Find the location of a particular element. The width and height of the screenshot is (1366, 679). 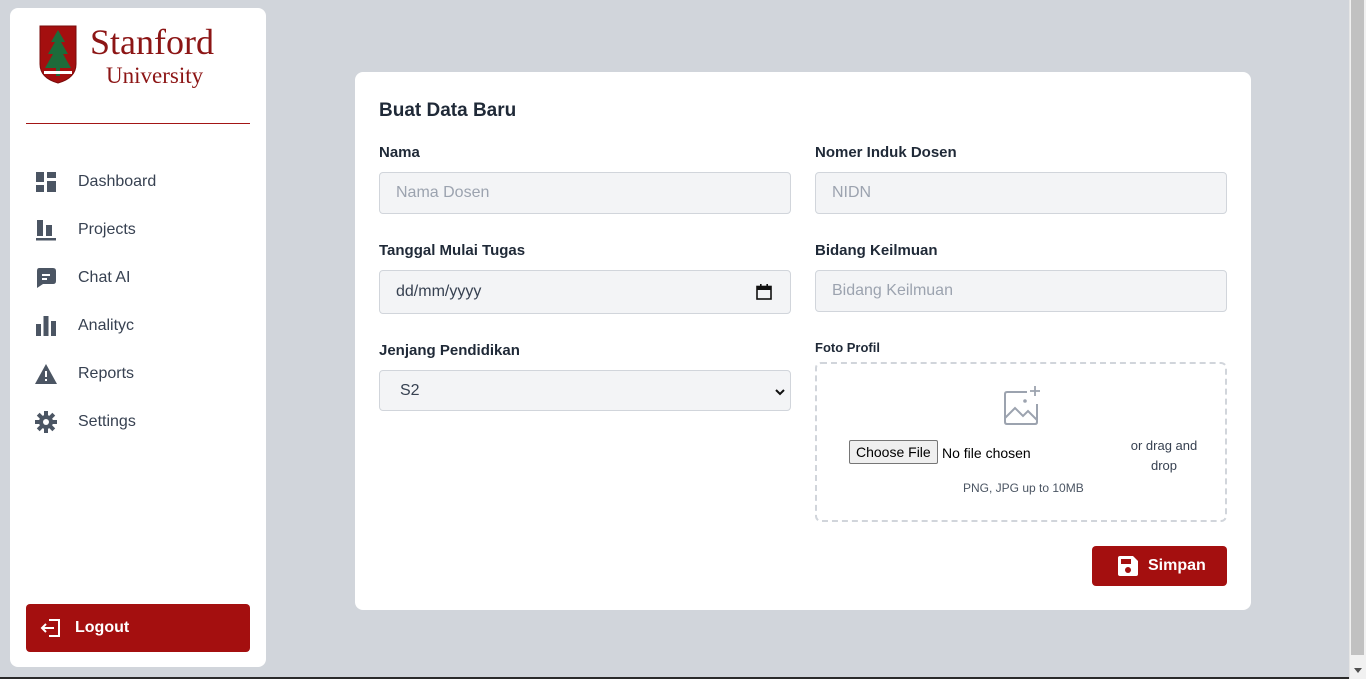

bidang-label: Bidang Keilmuan is located at coordinates (876, 250).